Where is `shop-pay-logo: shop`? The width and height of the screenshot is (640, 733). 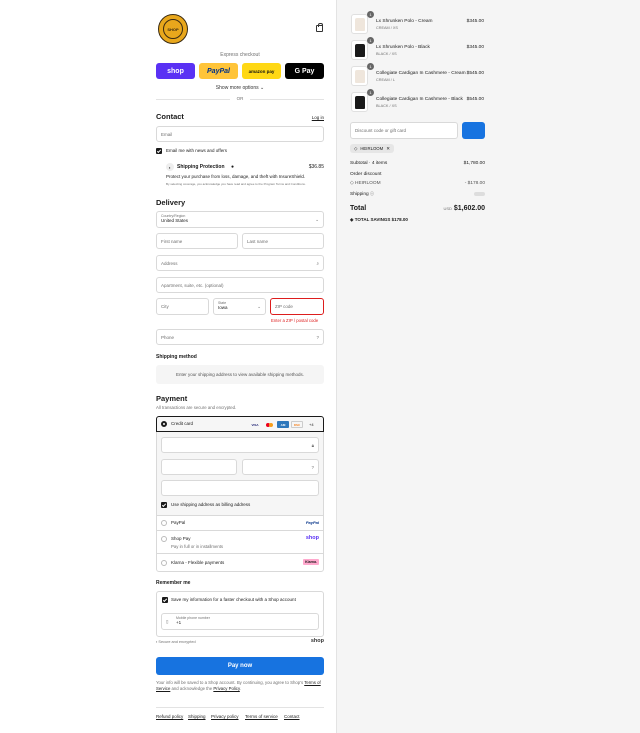 shop-pay-logo: shop is located at coordinates (312, 538).